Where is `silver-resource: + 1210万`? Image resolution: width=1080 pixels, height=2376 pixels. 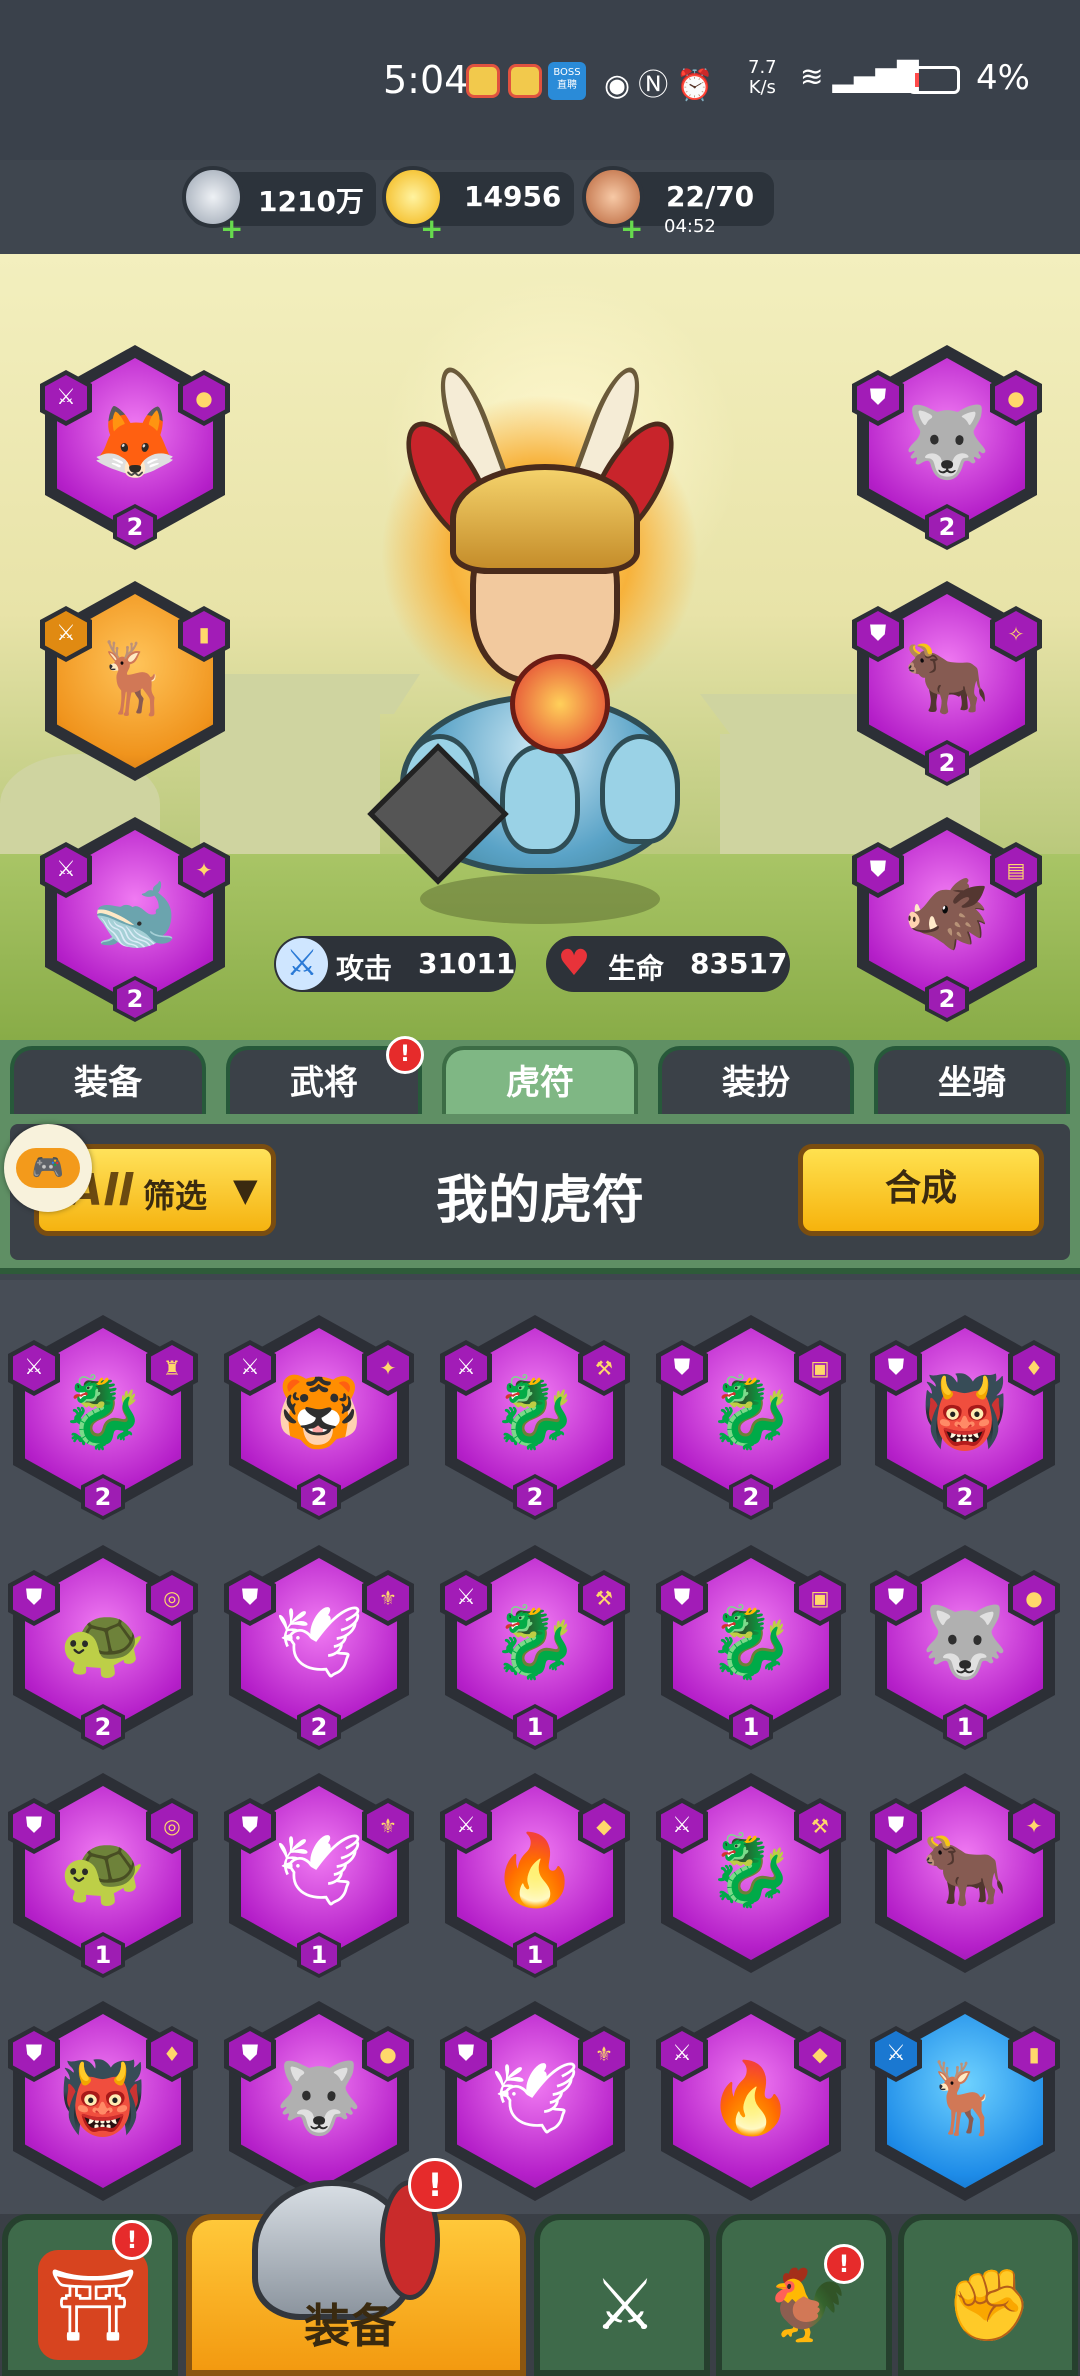 silver-resource: + 1210万 is located at coordinates (279, 205).